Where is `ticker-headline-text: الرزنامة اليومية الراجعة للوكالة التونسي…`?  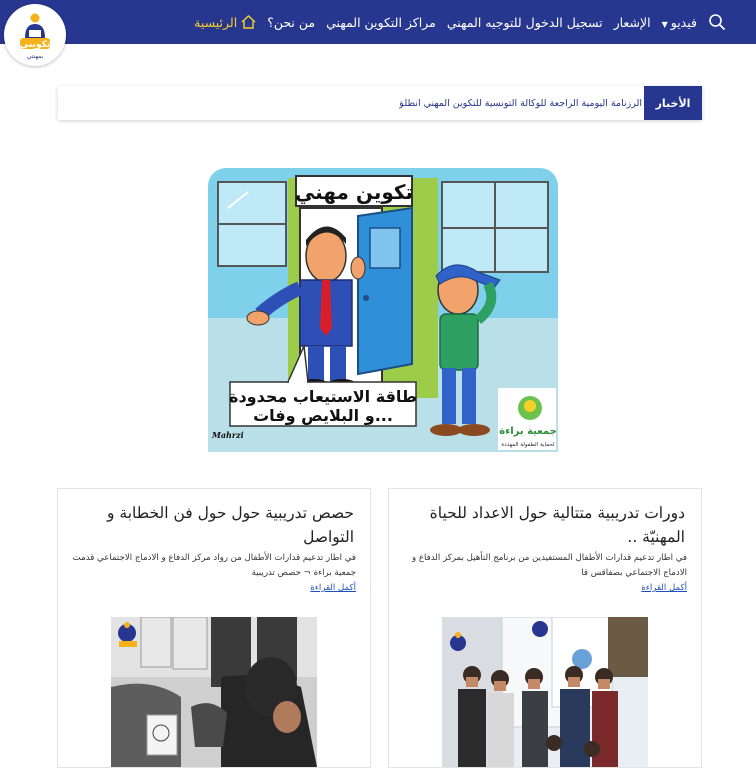 ticker-headline-text: الرزنامة اليومية الراجعة للوكالة التونسي… is located at coordinates (520, 103).